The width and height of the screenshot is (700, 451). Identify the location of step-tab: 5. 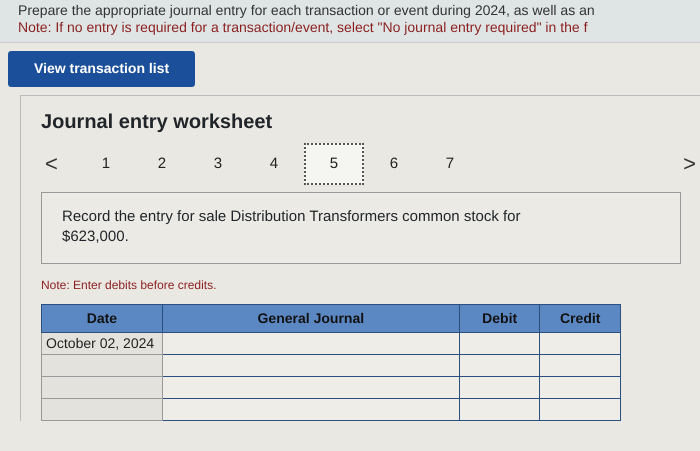
(334, 164).